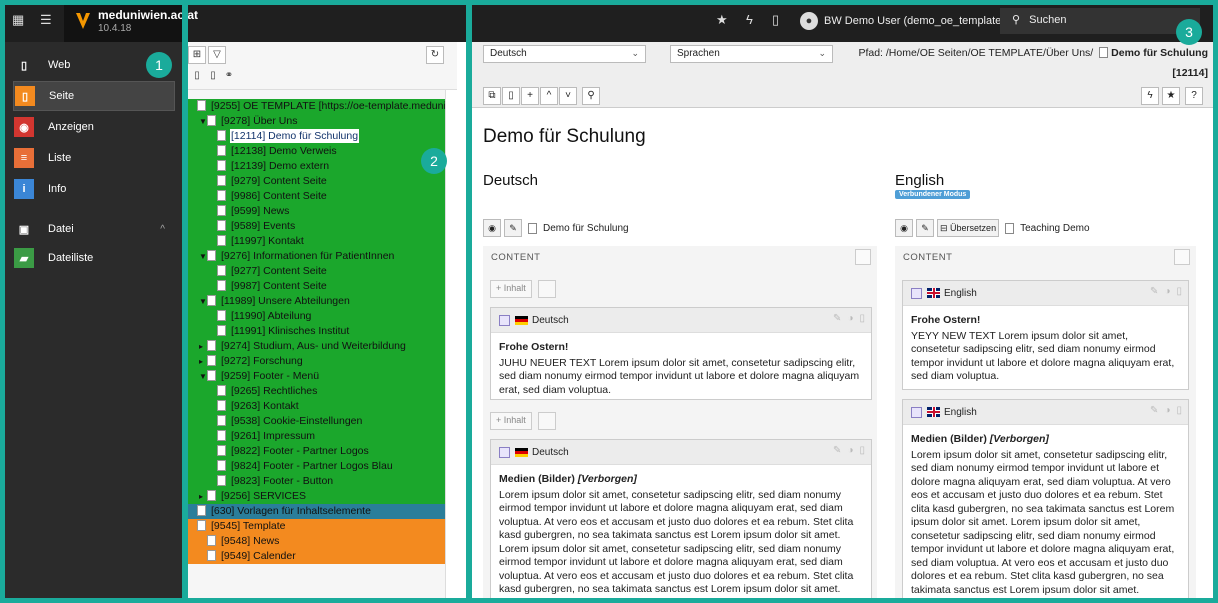 This screenshot has height=603, width=1218. I want to click on tree-node: [630] Vorlagen für Inhaltselemente, so click(316, 511).